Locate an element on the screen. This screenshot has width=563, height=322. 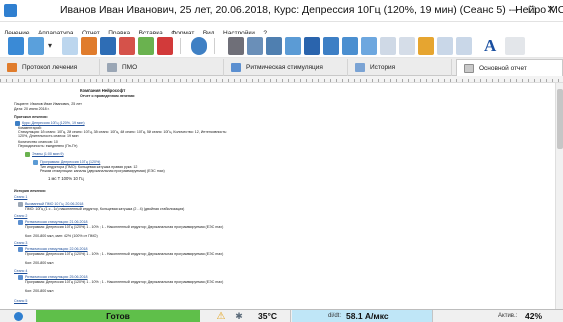
find-icon is located at coordinates (331, 46).